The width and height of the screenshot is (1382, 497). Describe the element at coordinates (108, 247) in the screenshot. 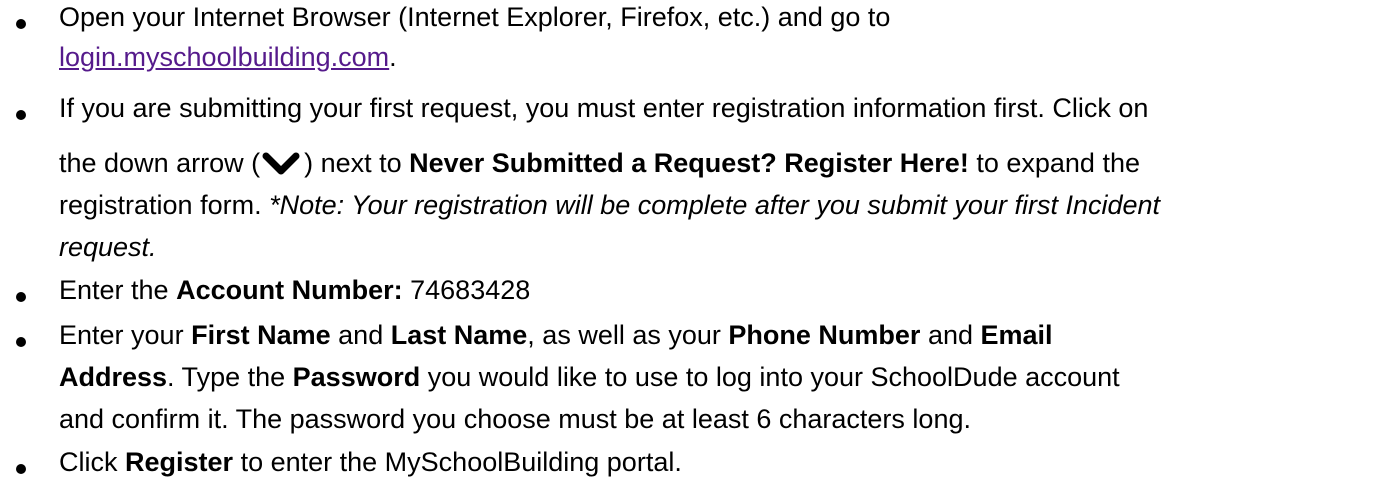

I see `step-2-line-4: request.` at that location.